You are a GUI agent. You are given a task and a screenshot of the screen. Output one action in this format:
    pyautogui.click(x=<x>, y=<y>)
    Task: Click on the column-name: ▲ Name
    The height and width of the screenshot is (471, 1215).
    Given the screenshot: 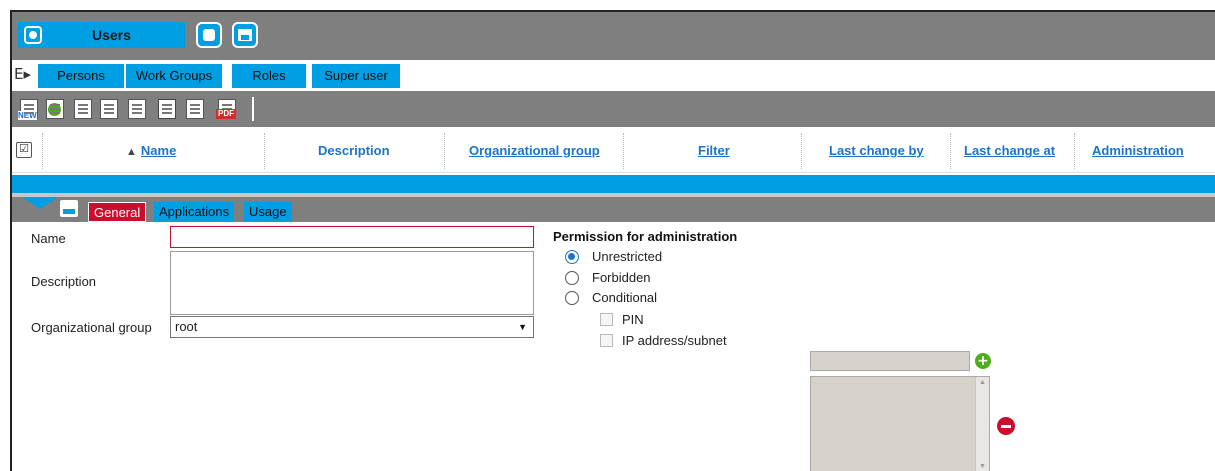 What is the action you would take?
    pyautogui.click(x=151, y=150)
    